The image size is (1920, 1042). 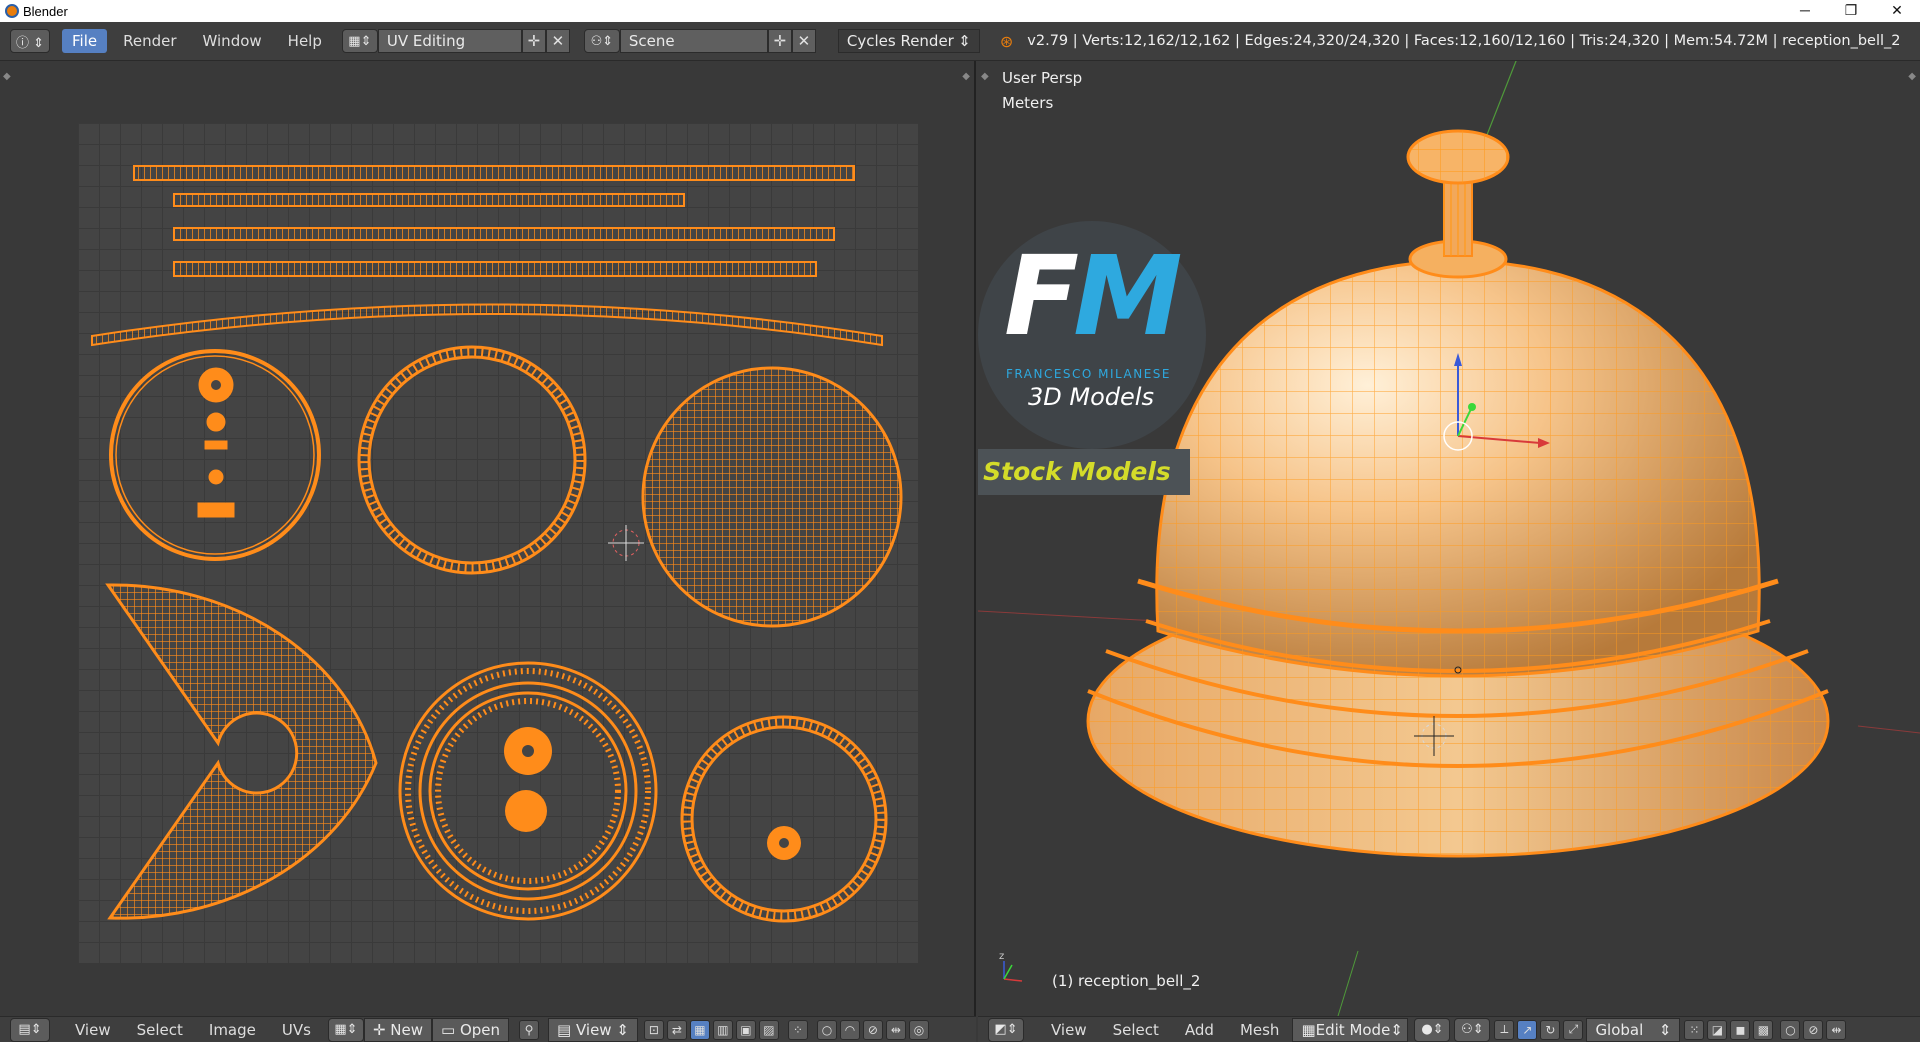 I want to click on viewport-shading-icon: ●⇕, so click(x=1432, y=1029).